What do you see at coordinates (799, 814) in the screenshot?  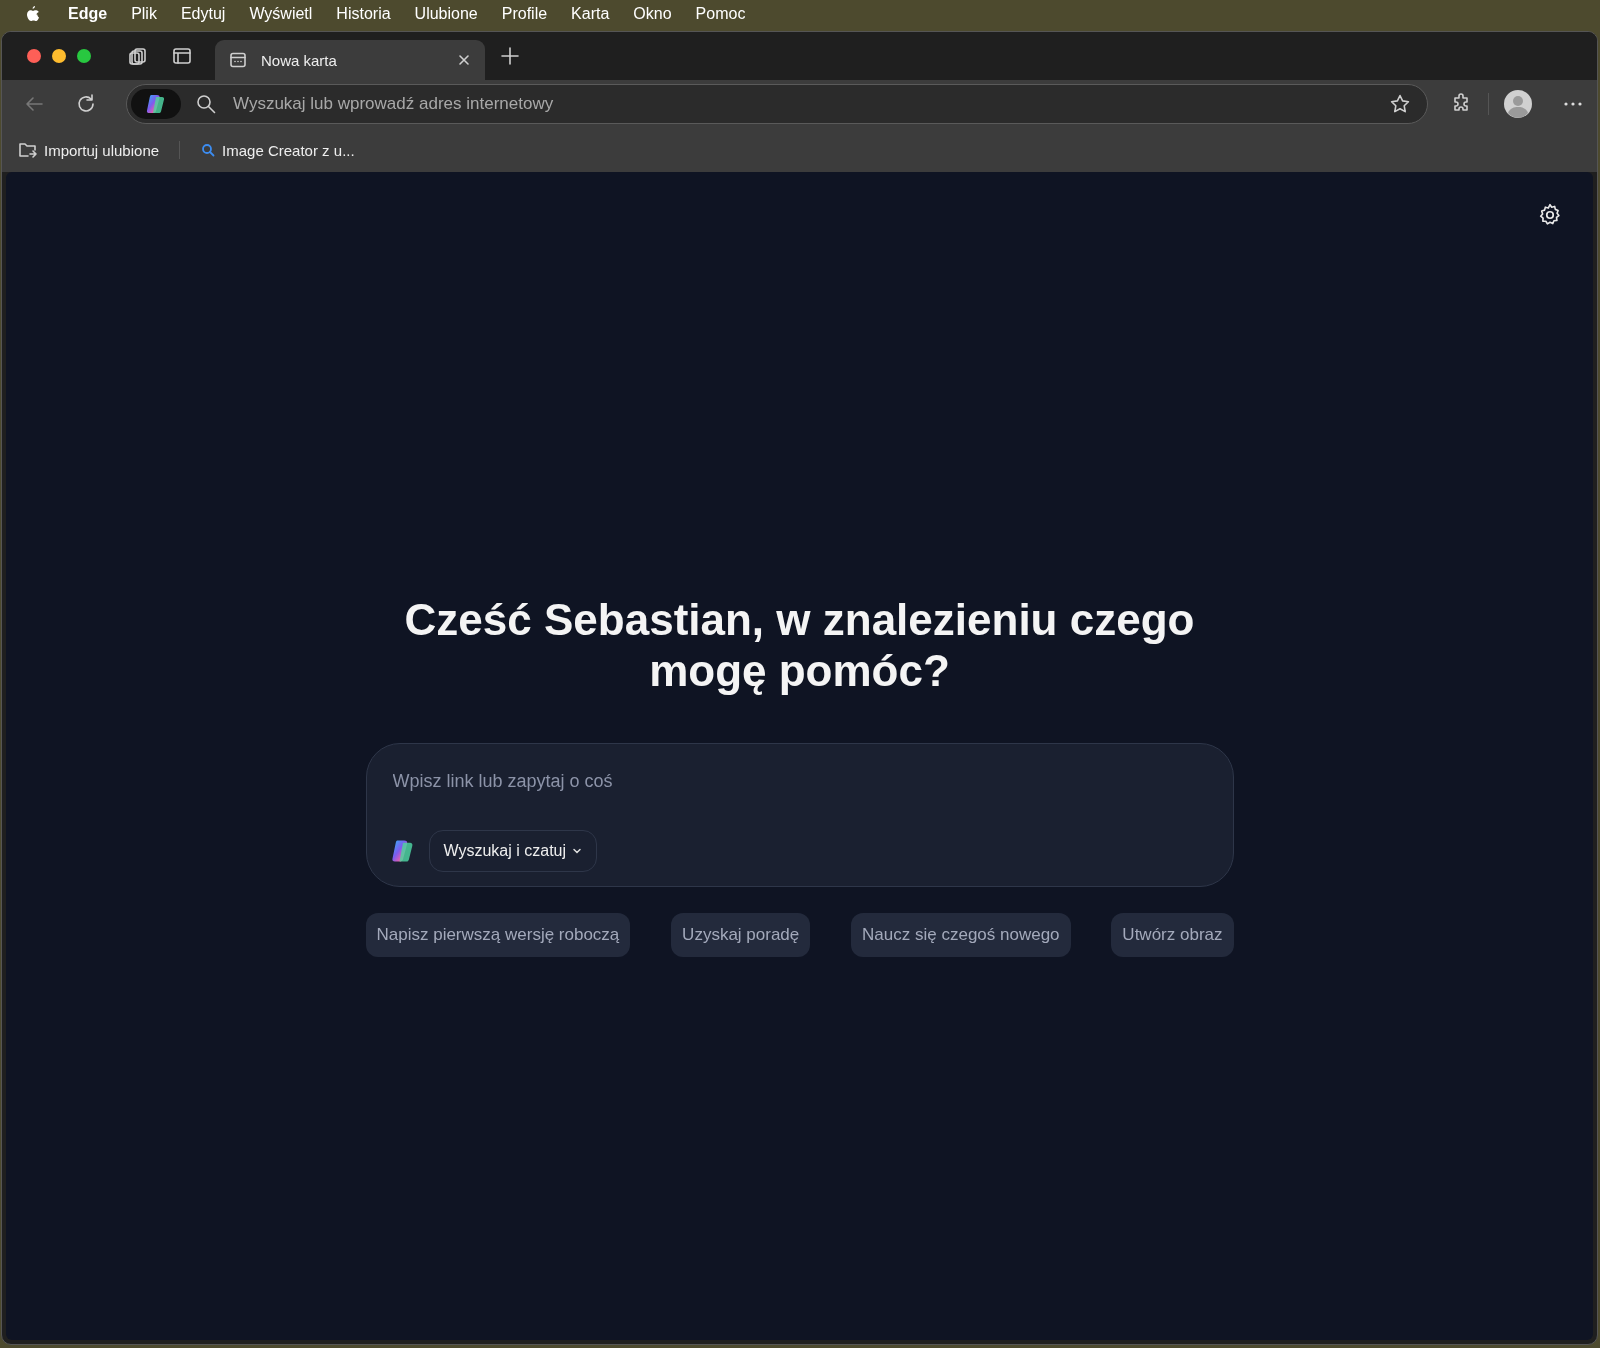 I see `prompt-box: Wpisz link lub zapytaj o coś Wyszukaj i czatuj` at bounding box center [799, 814].